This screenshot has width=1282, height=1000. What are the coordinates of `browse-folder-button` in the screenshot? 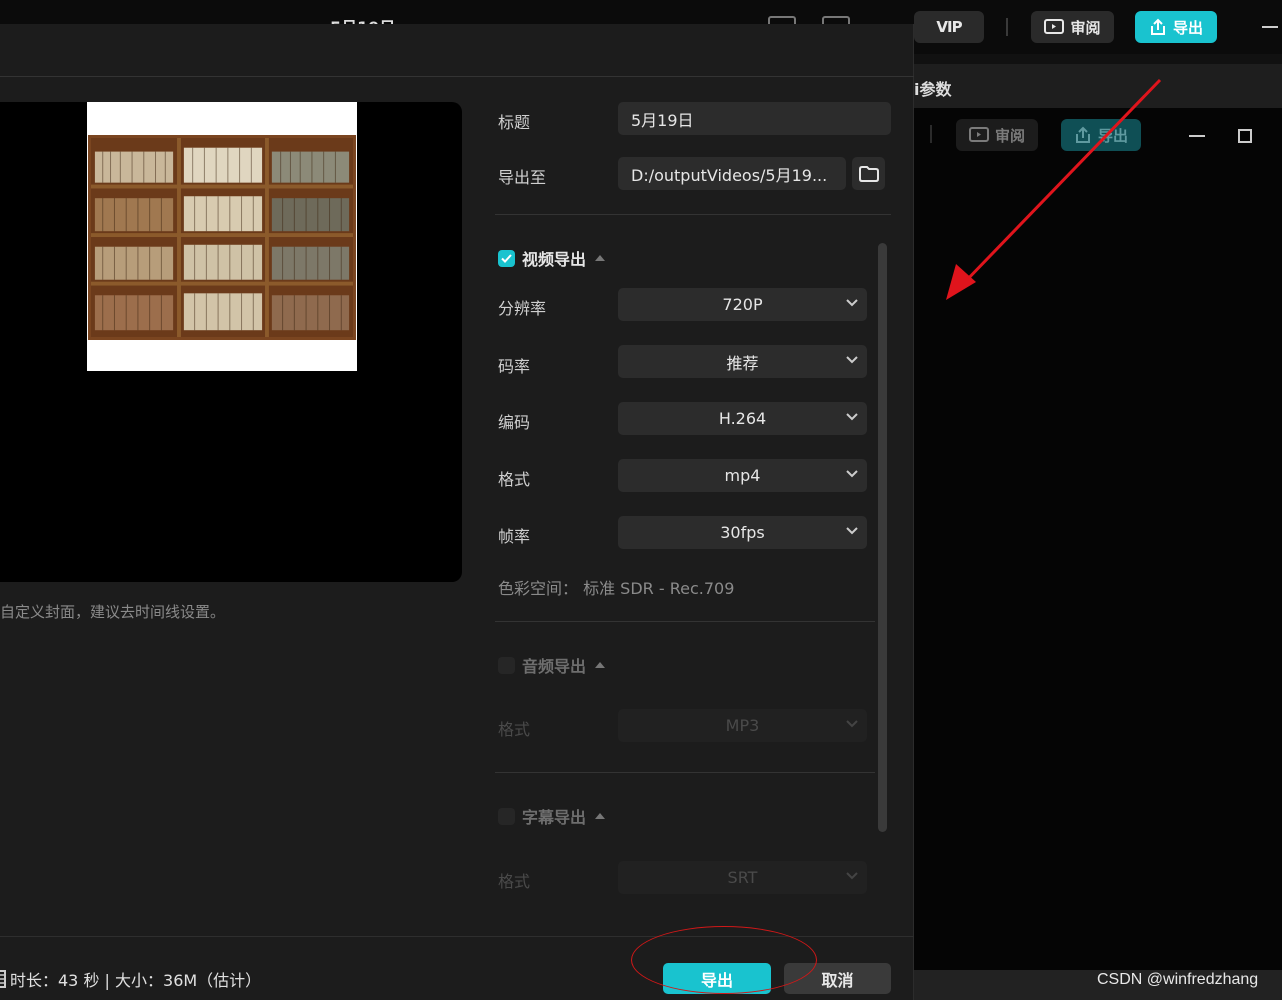 It's located at (868, 173).